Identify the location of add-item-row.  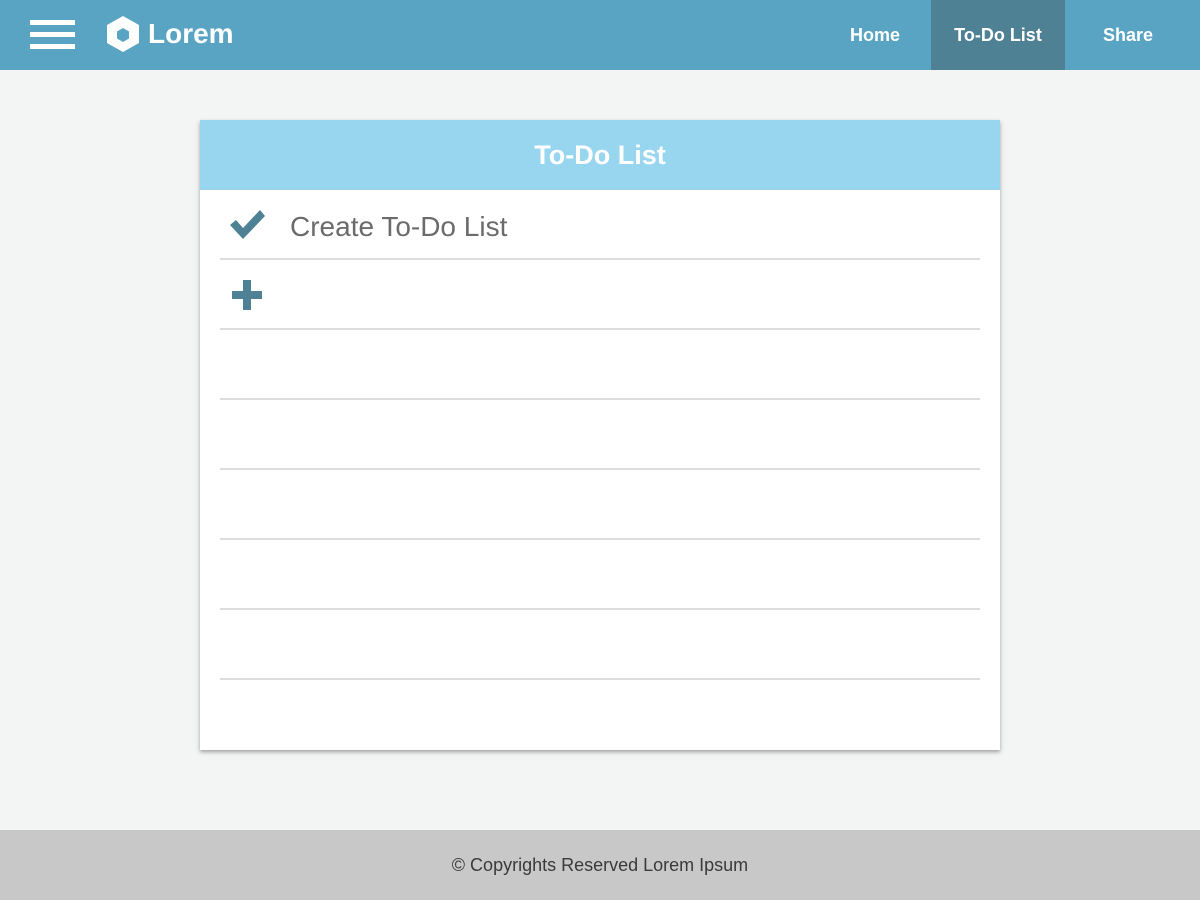
(600, 295).